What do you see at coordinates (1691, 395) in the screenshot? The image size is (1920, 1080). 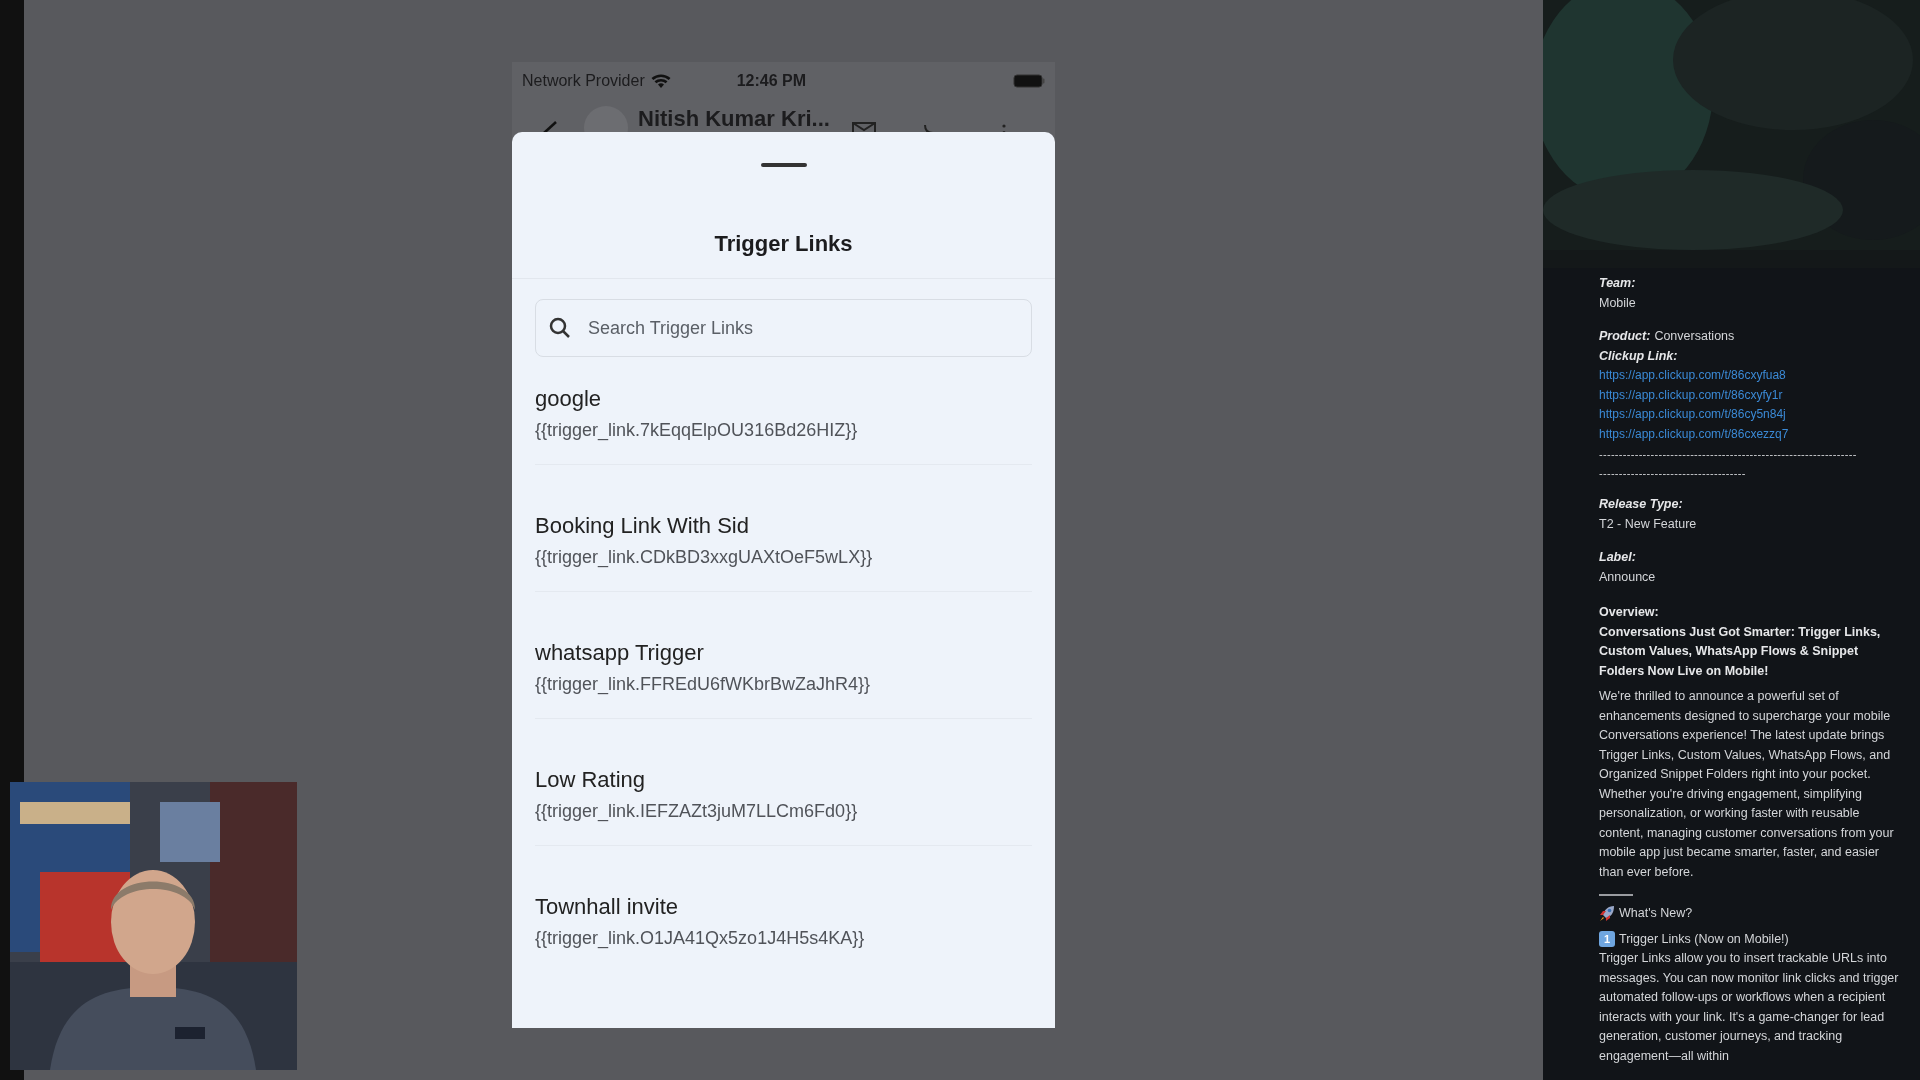 I see `link: https://app.clickup.com/t/86cxyfy1r` at bounding box center [1691, 395].